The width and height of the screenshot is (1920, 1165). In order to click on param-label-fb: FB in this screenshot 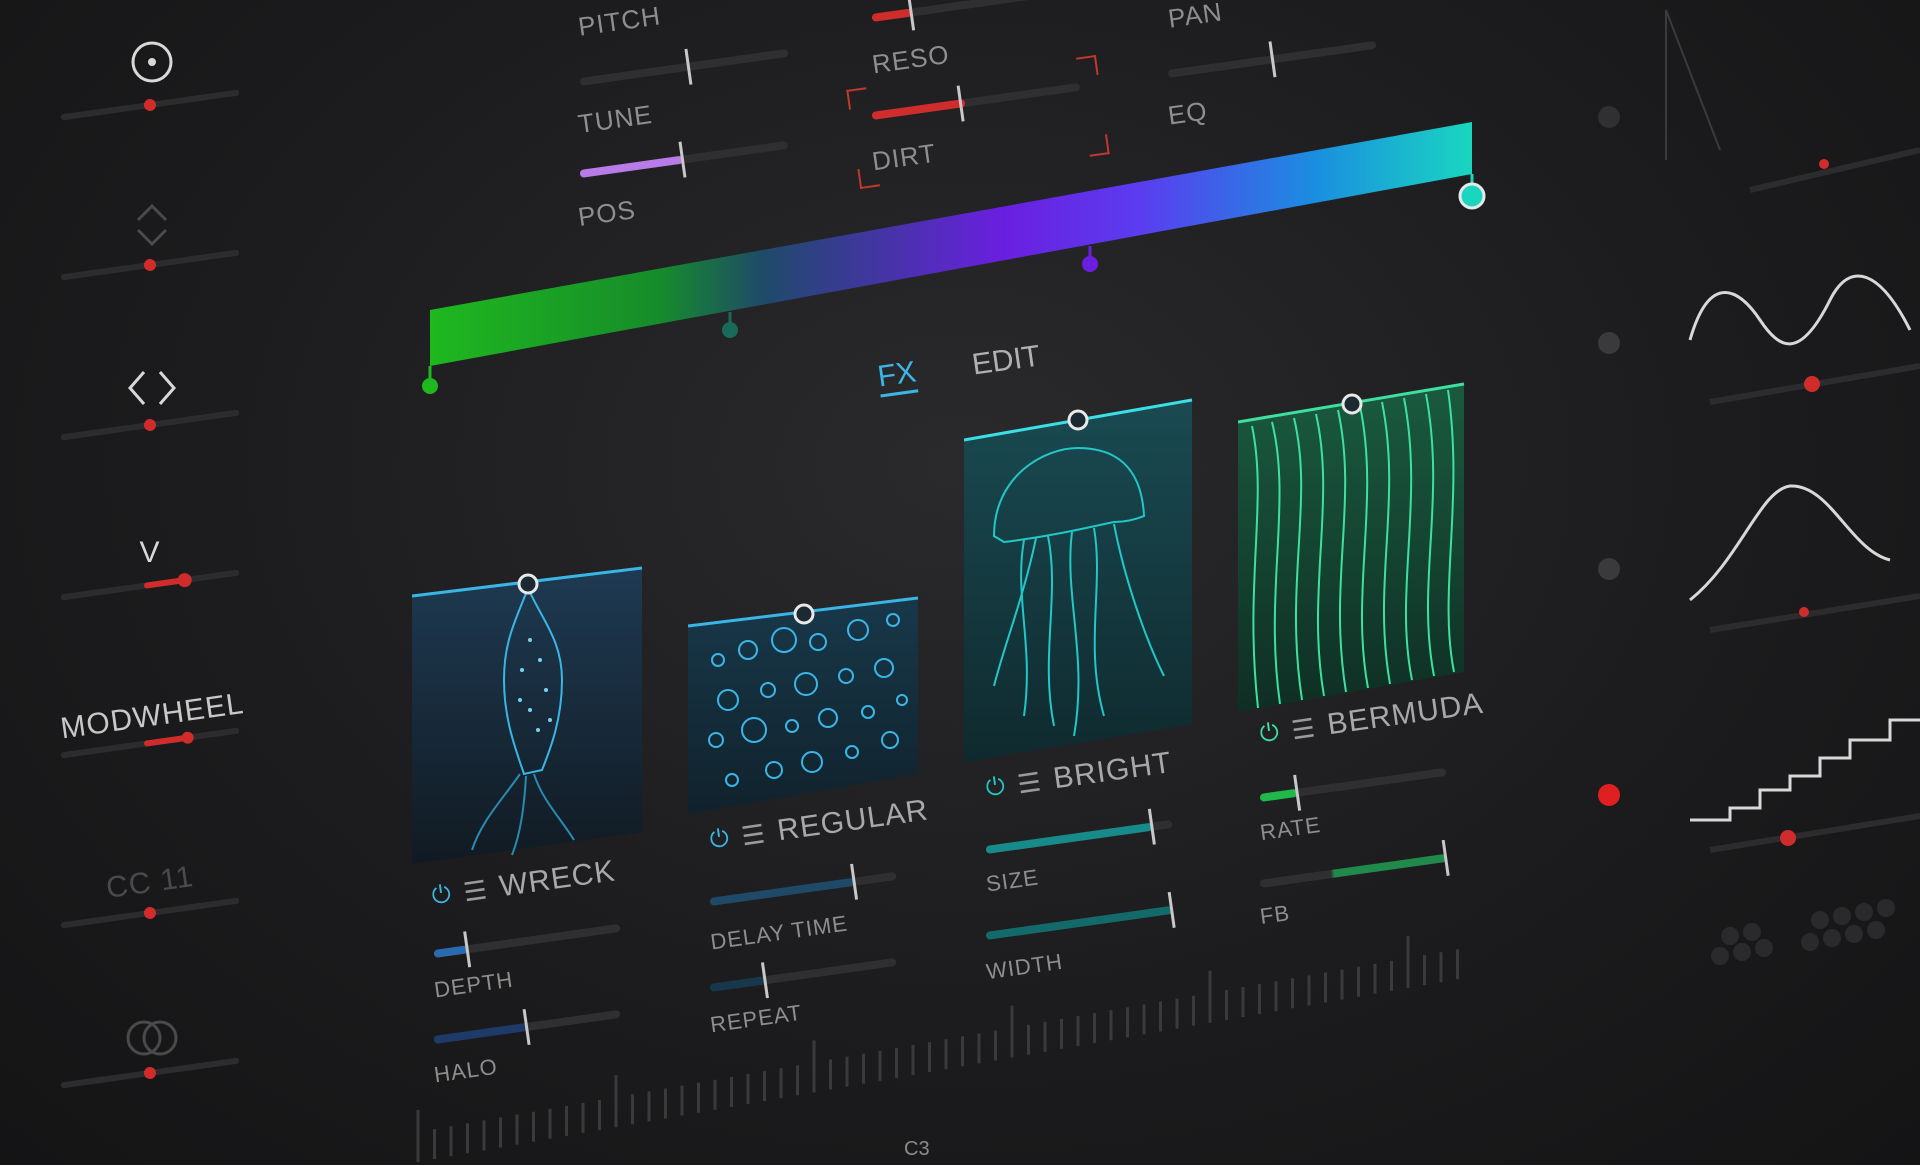, I will do `click(1275, 914)`.